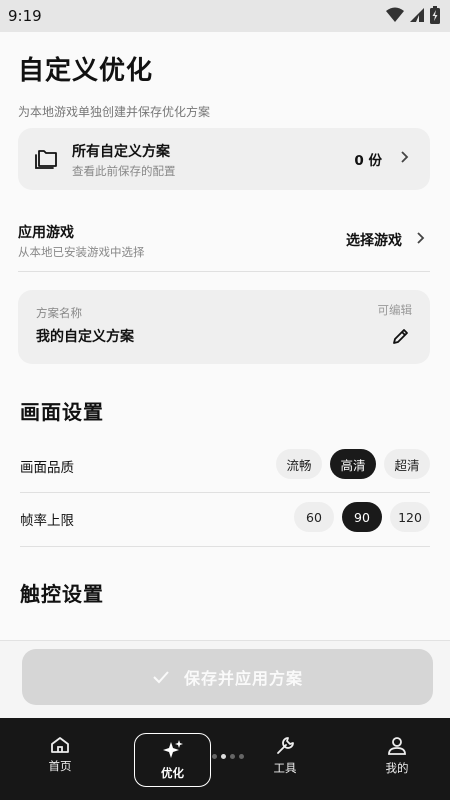  Describe the element at coordinates (224, 327) in the screenshot. I see `plan-name-card: 方案名称 可编辑 我的自定义方案` at that location.